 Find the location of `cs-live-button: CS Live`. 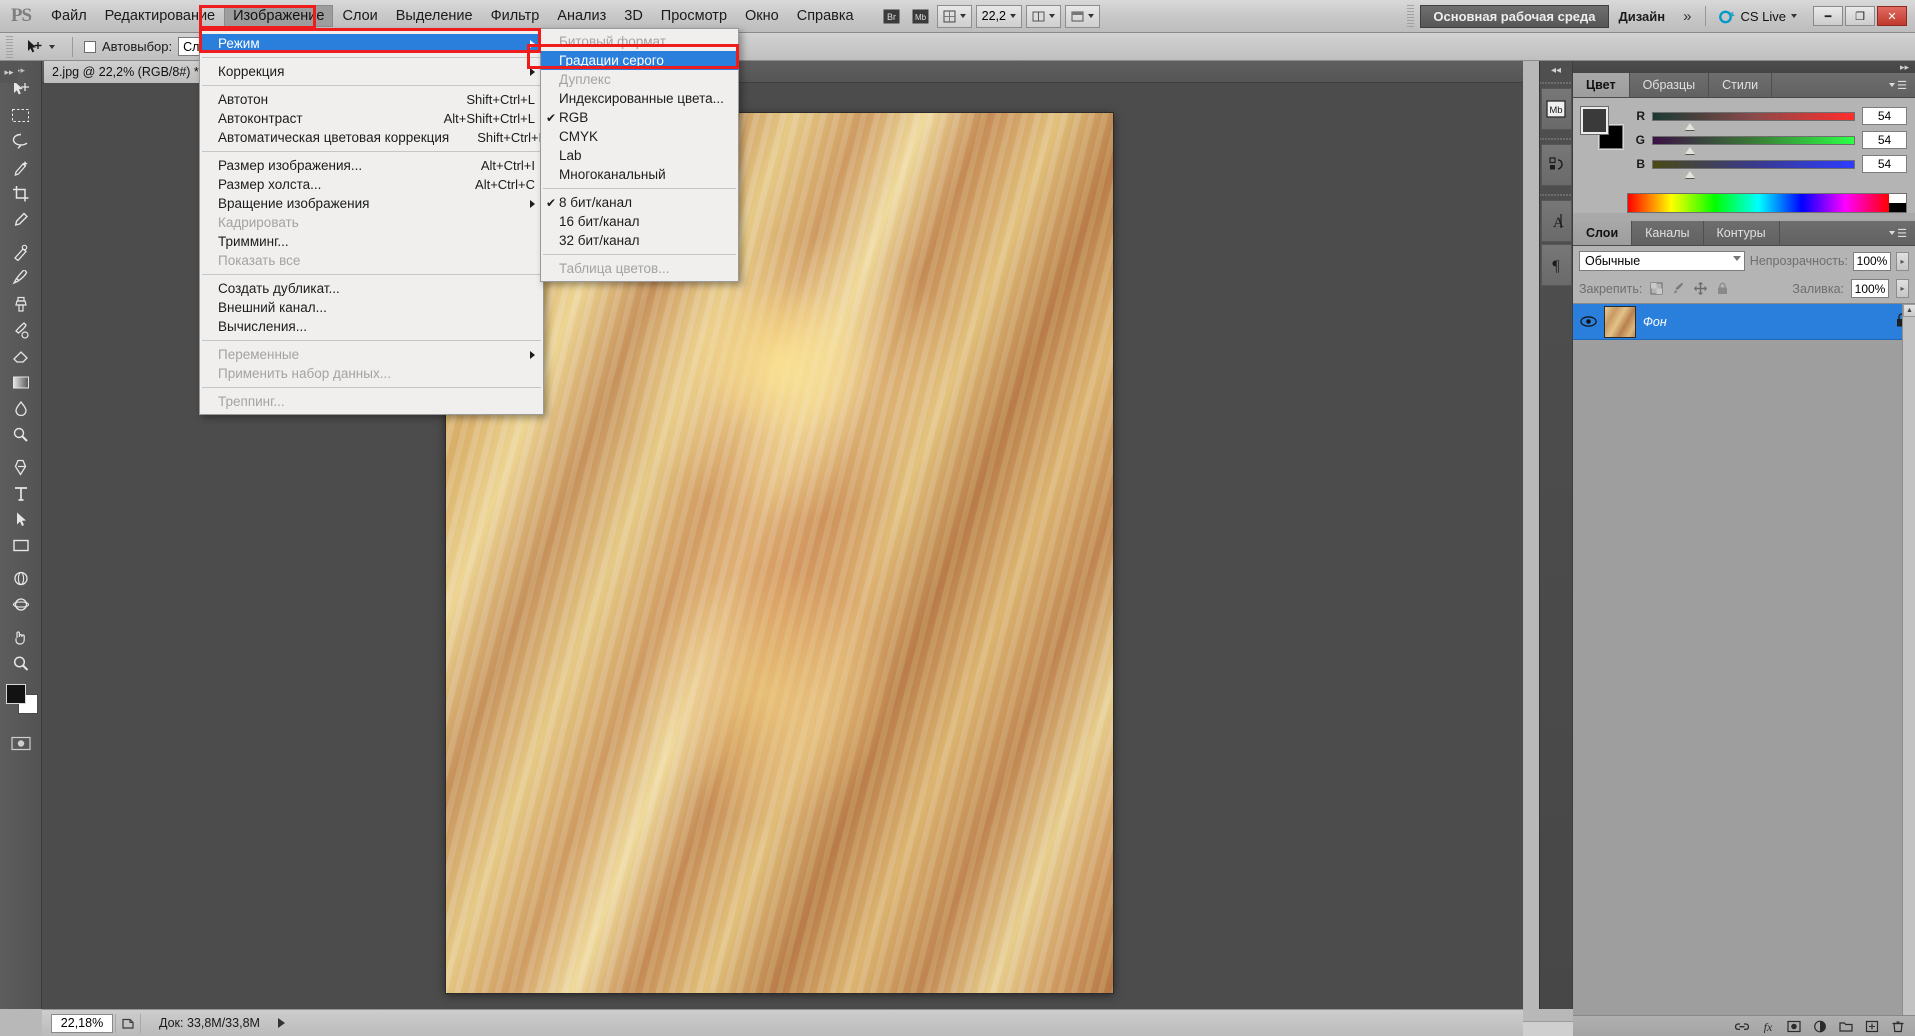

cs-live-button: CS Live is located at coordinates (1757, 16).